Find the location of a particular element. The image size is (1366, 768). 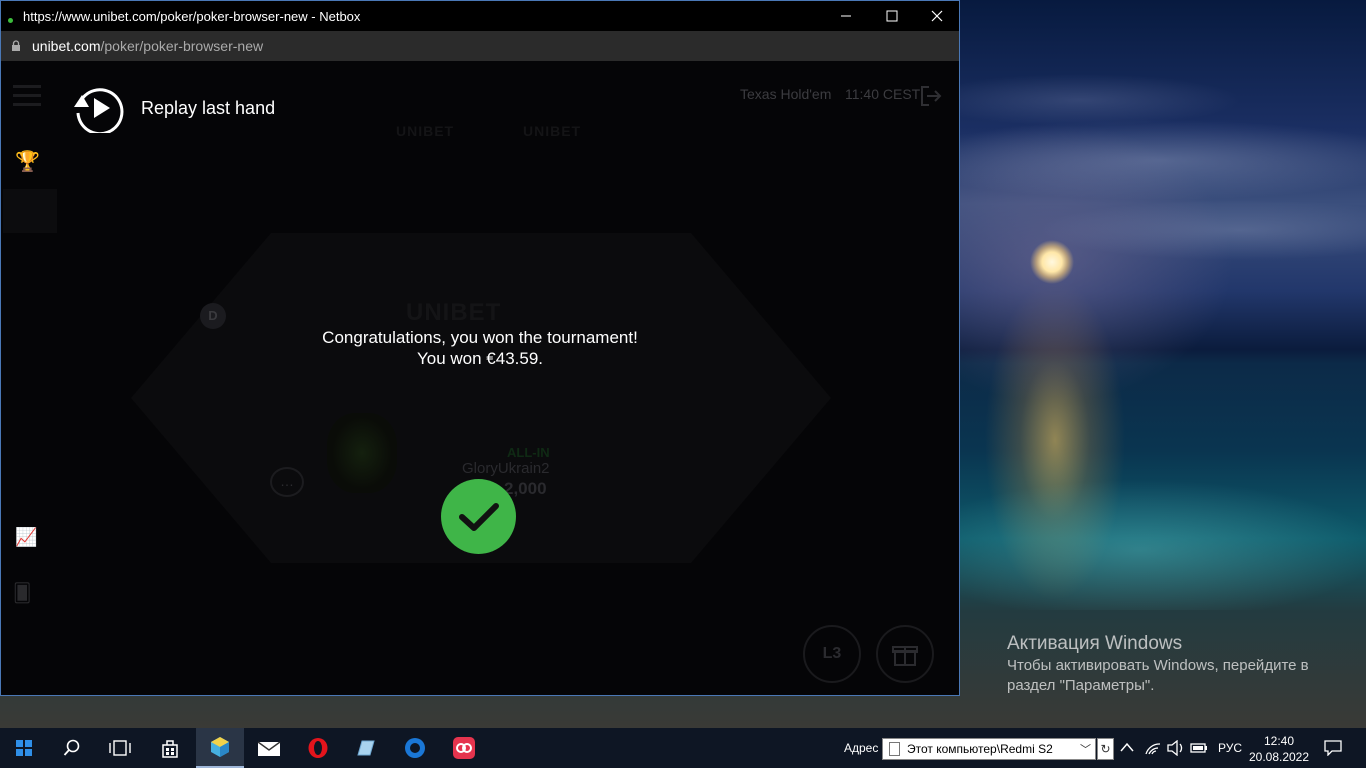

network-icon is located at coordinates (1153, 748).